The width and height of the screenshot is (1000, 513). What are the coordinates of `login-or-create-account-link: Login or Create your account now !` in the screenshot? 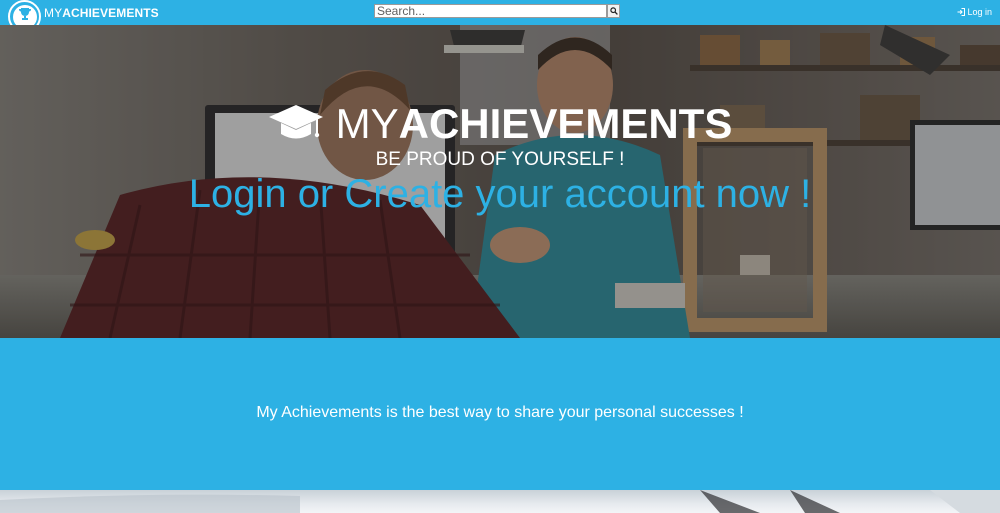 It's located at (500, 194).